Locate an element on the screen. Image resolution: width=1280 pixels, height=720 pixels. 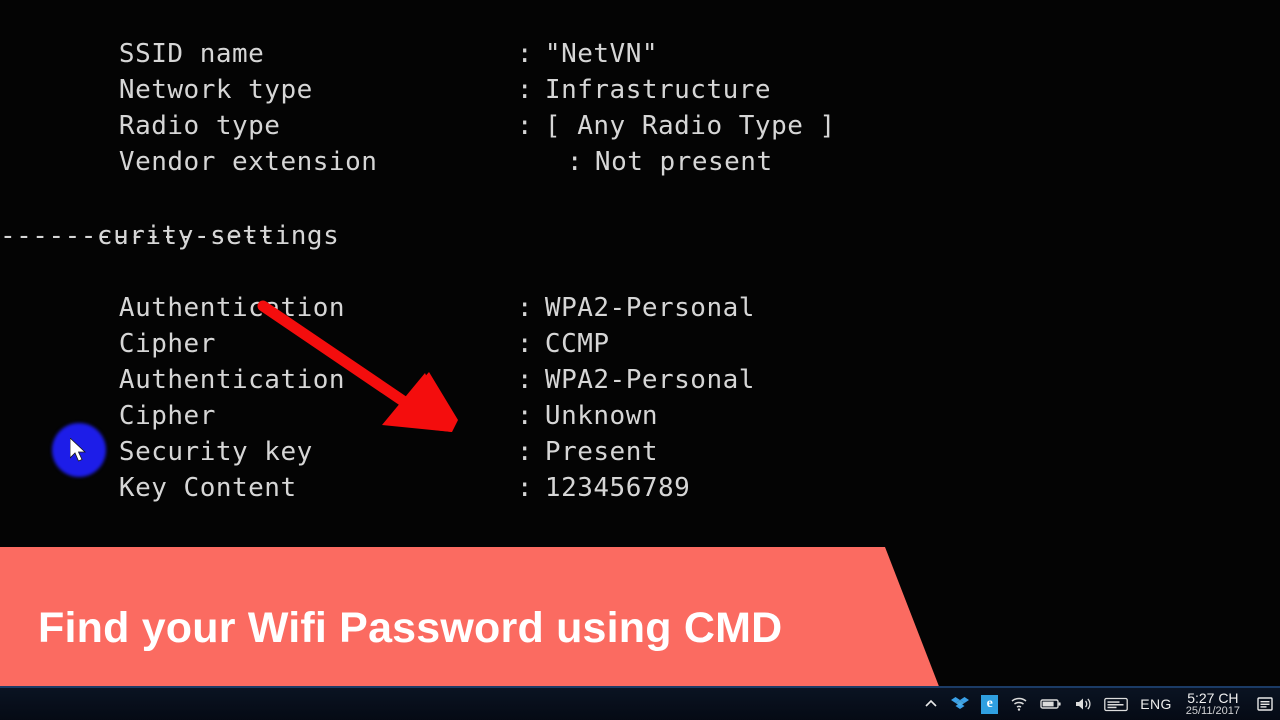
system-tray: e ENG 5:27 CH 25/11/2017 is located at coordinates (1098, 704).